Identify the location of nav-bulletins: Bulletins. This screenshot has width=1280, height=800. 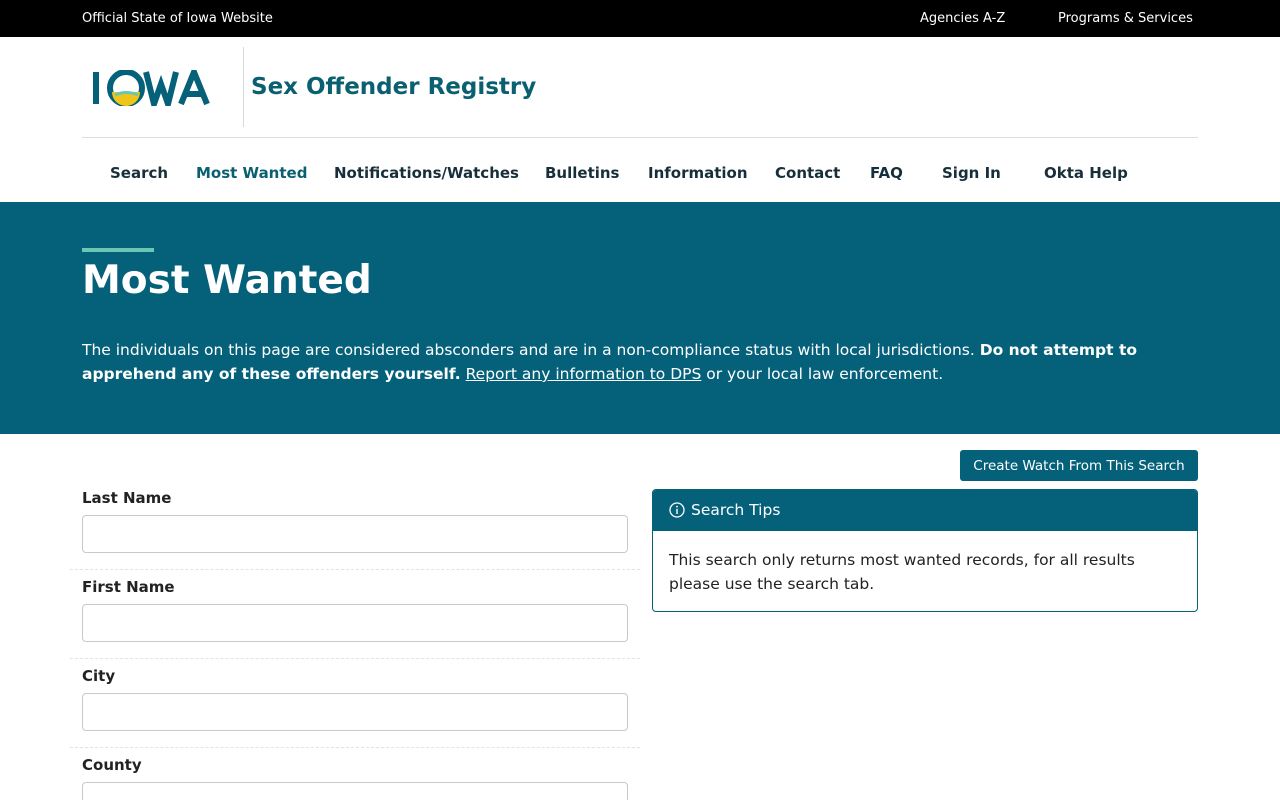
(582, 173).